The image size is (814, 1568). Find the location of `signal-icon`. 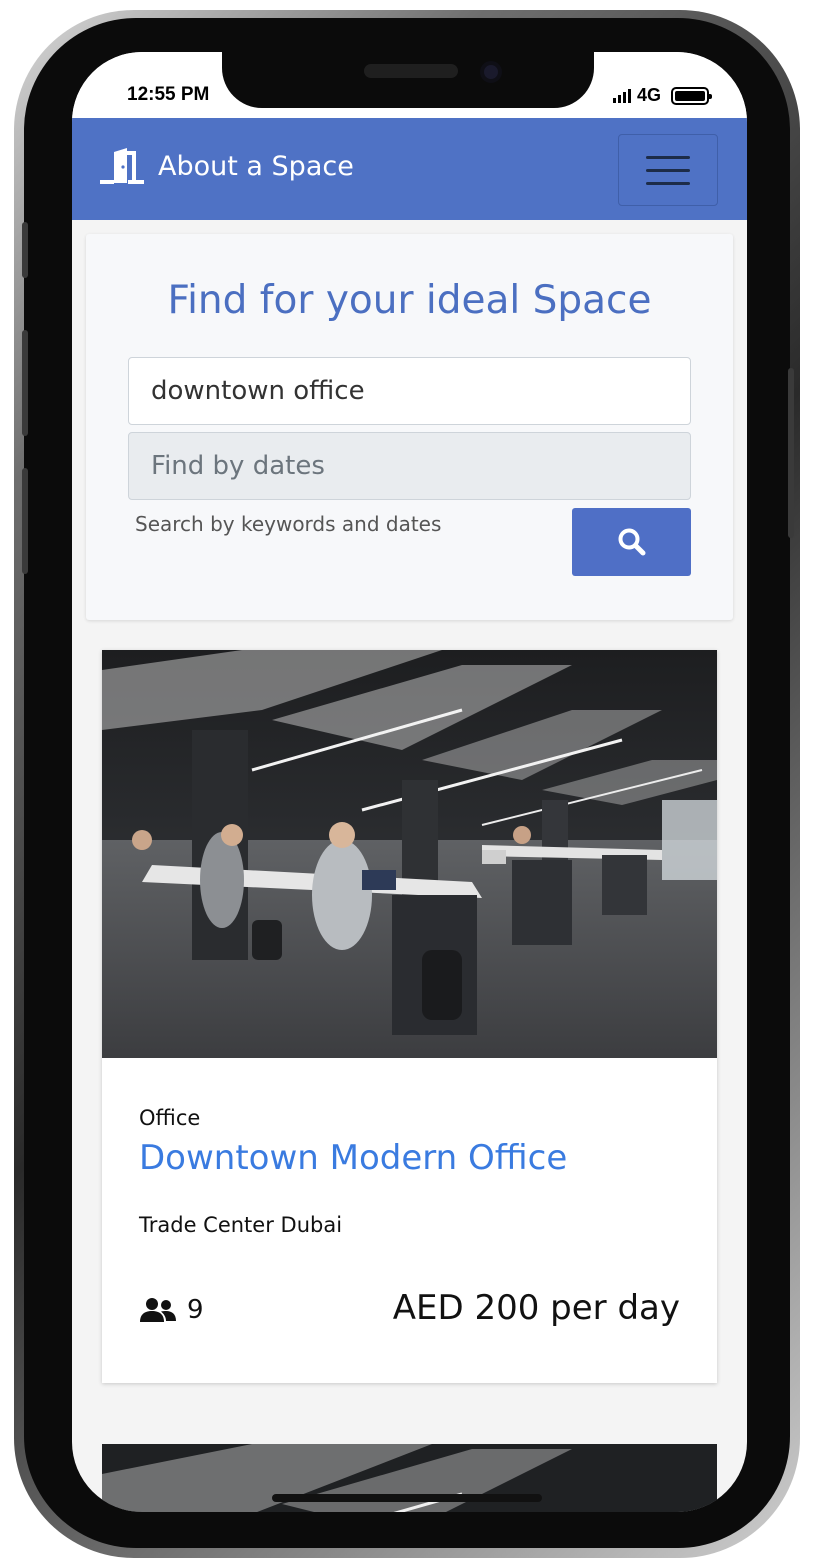

signal-icon is located at coordinates (621, 95).